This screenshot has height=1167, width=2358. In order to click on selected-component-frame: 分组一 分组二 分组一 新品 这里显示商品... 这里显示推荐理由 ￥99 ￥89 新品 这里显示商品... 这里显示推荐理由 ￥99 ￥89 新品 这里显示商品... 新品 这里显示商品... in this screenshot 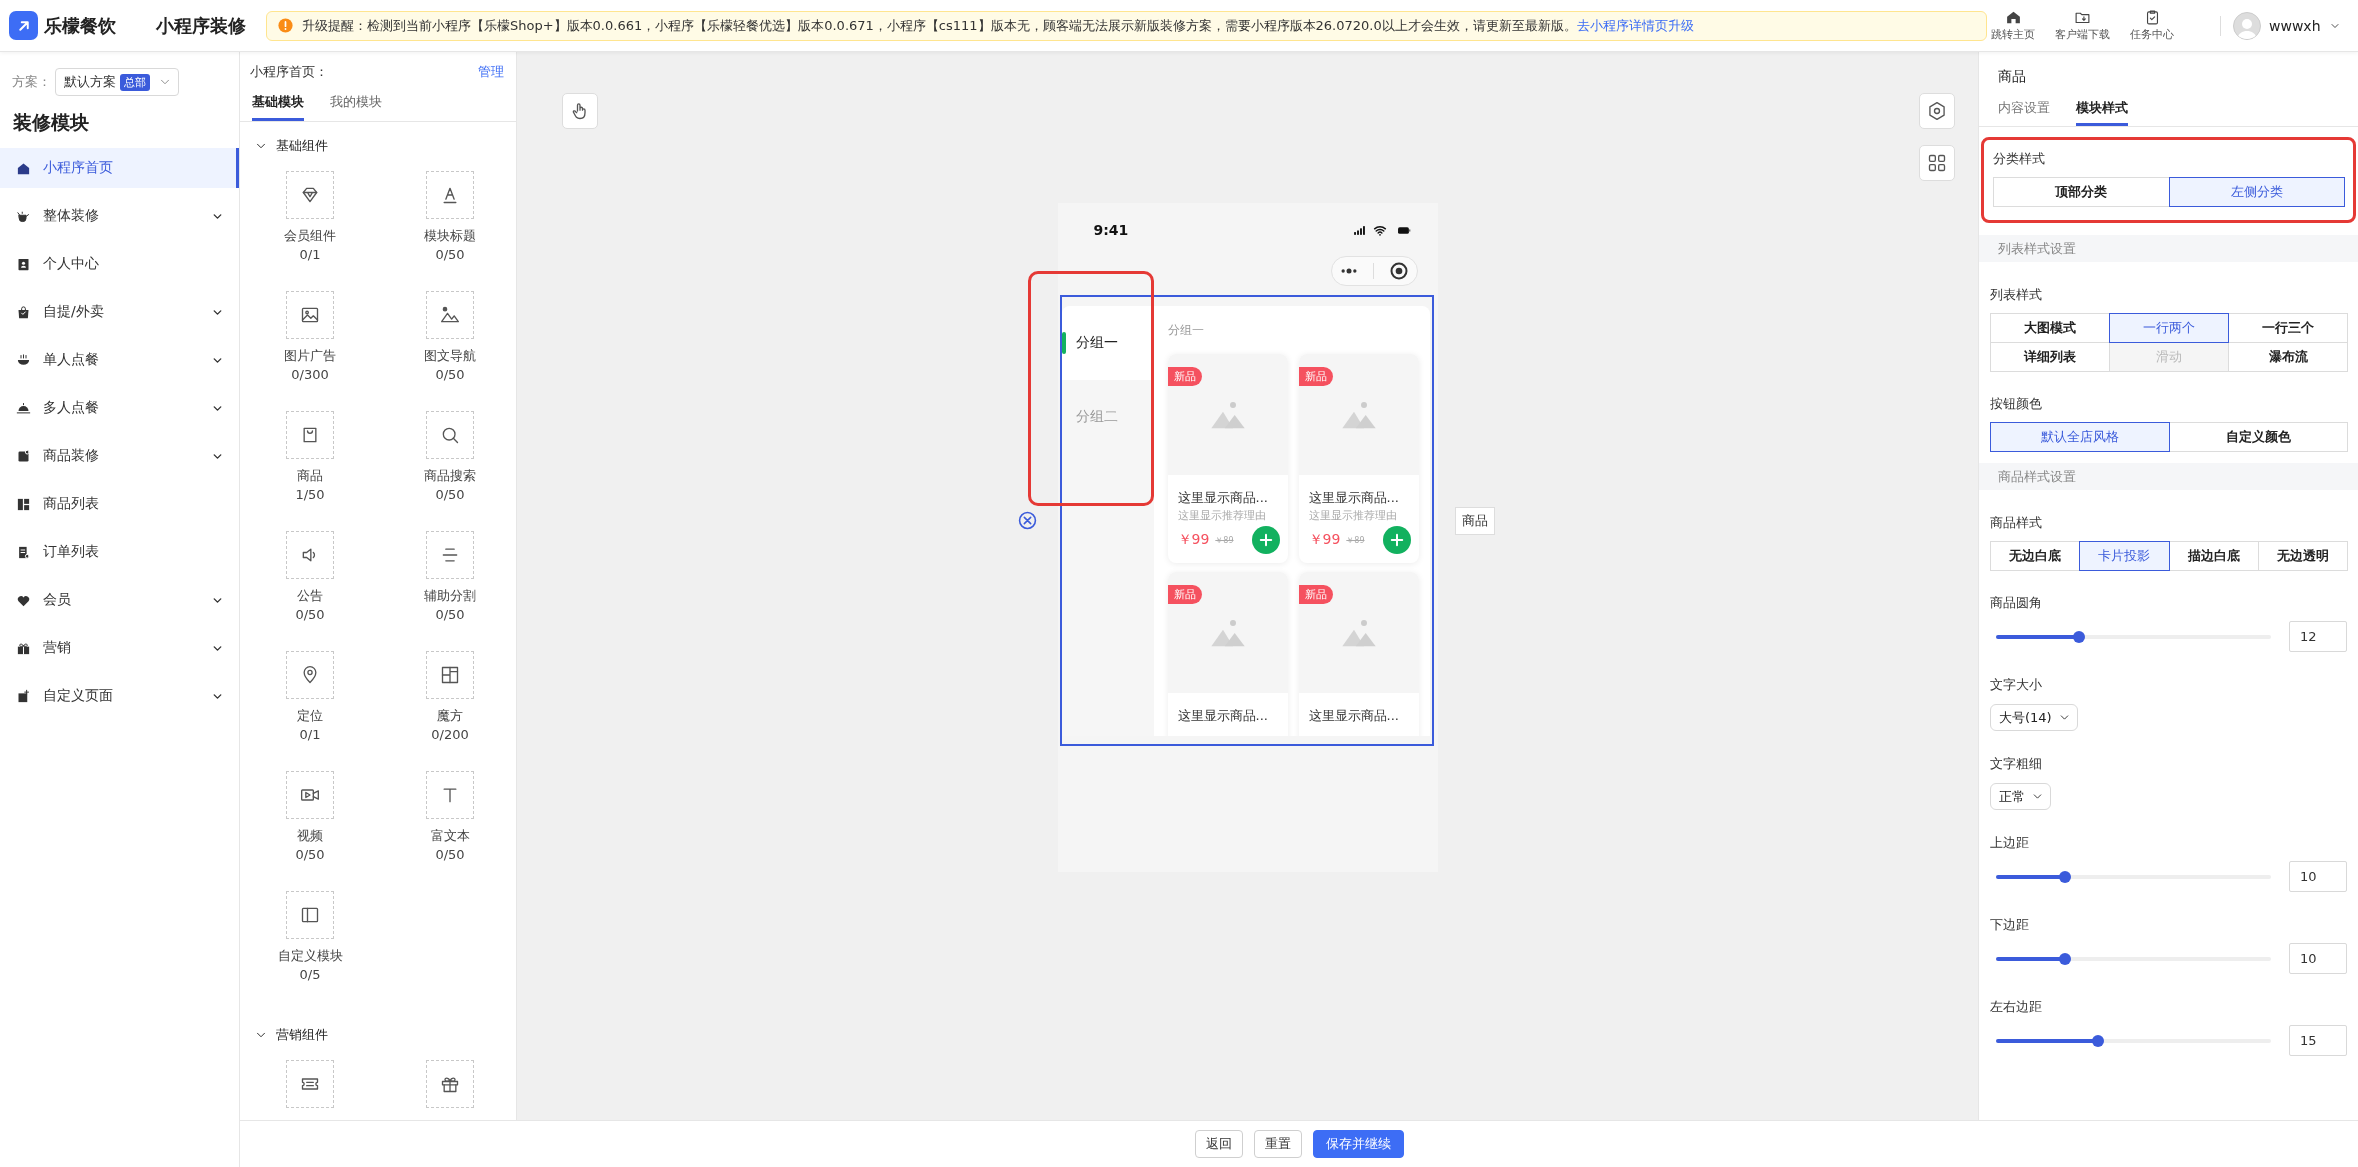, I will do `click(1246, 520)`.